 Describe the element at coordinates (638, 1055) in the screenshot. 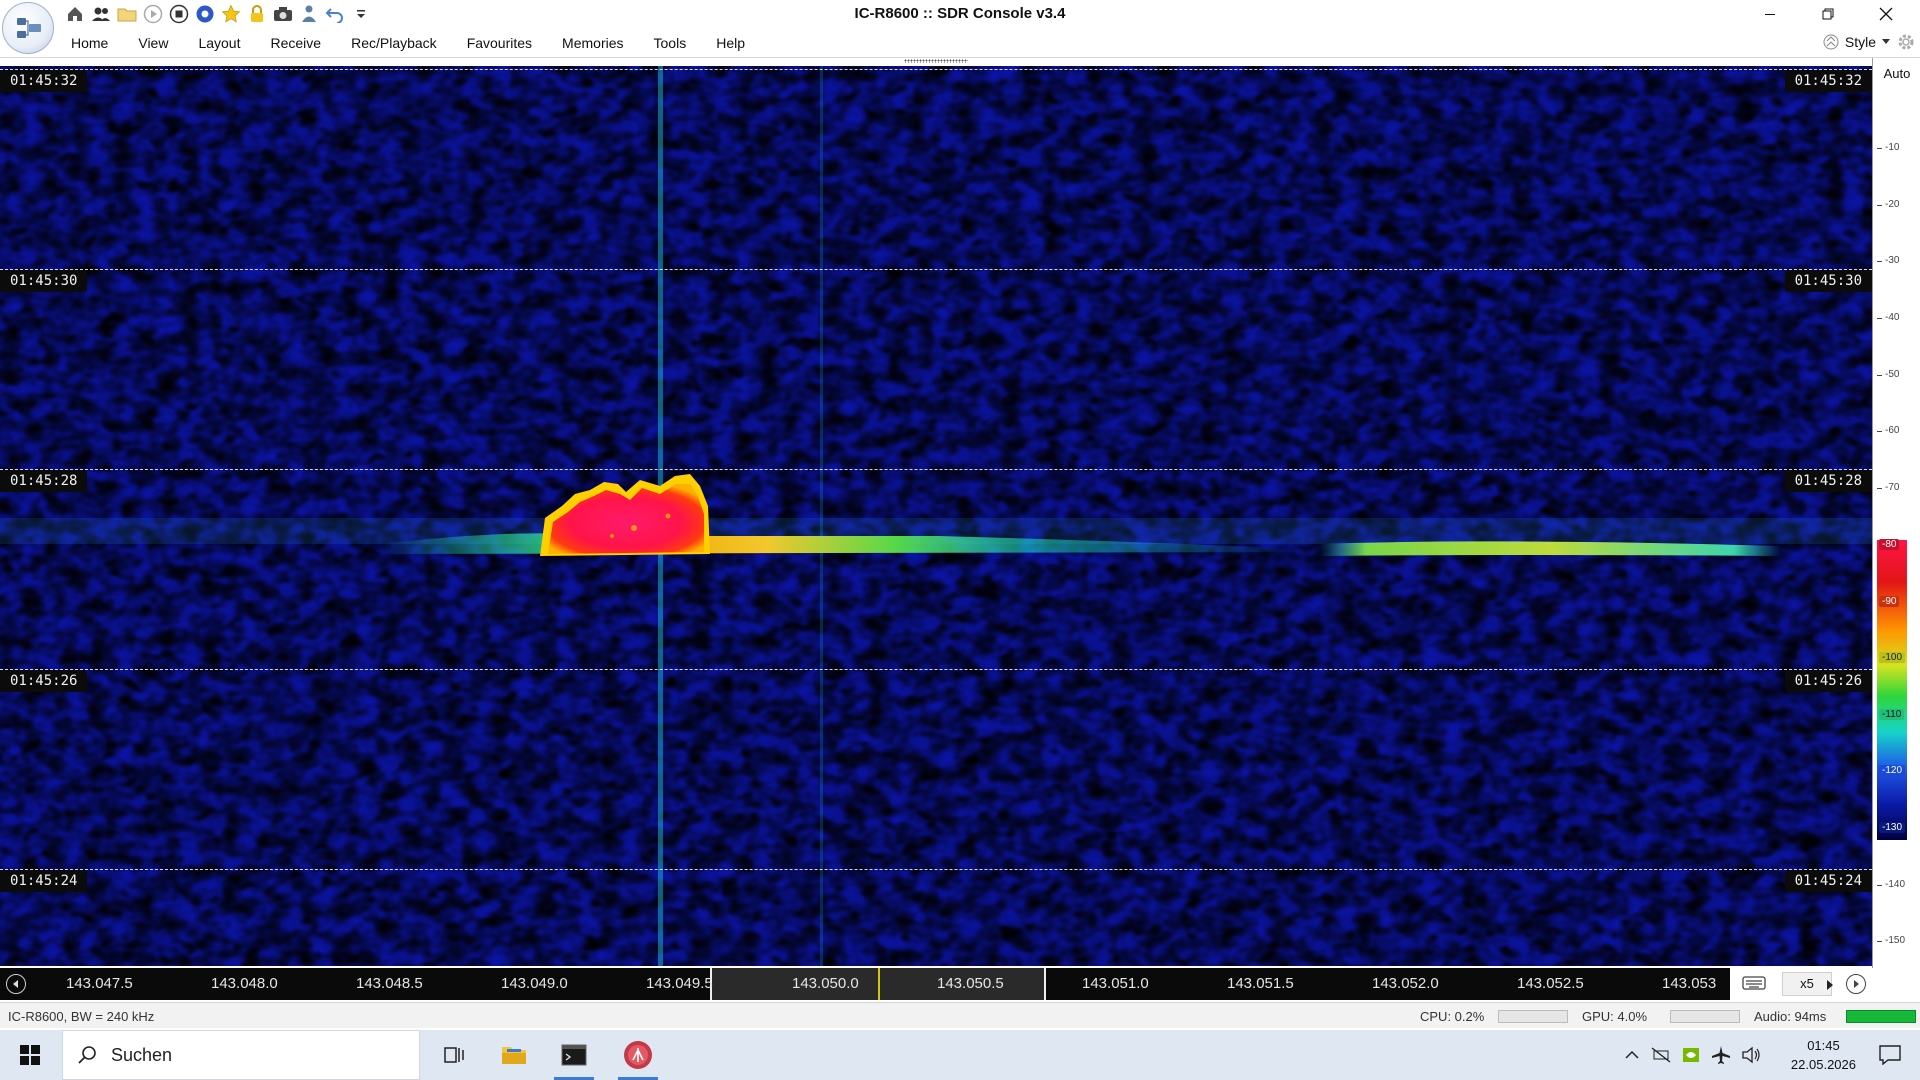

I see `taskbar-sdr-console` at that location.